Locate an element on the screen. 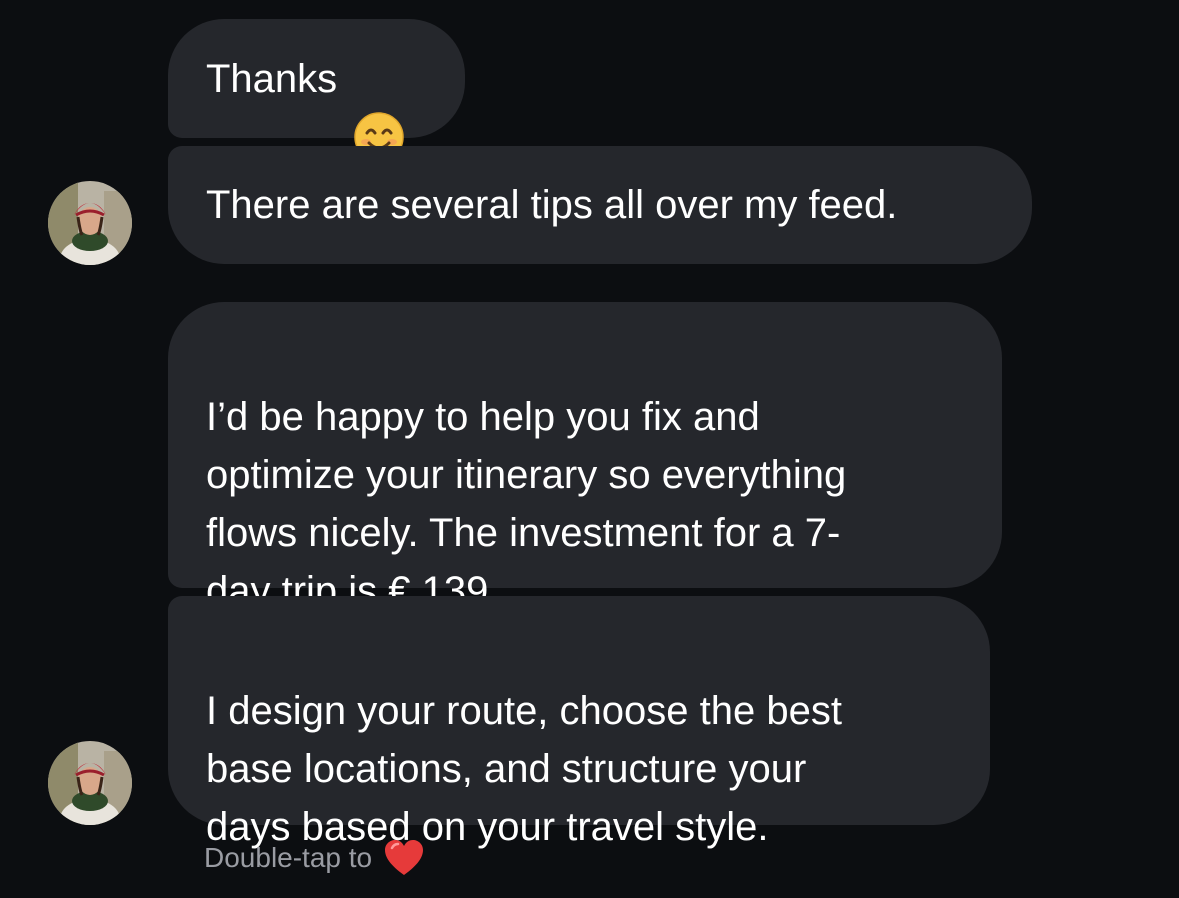  reaction-hint-text: Double-tap to is located at coordinates (288, 857).